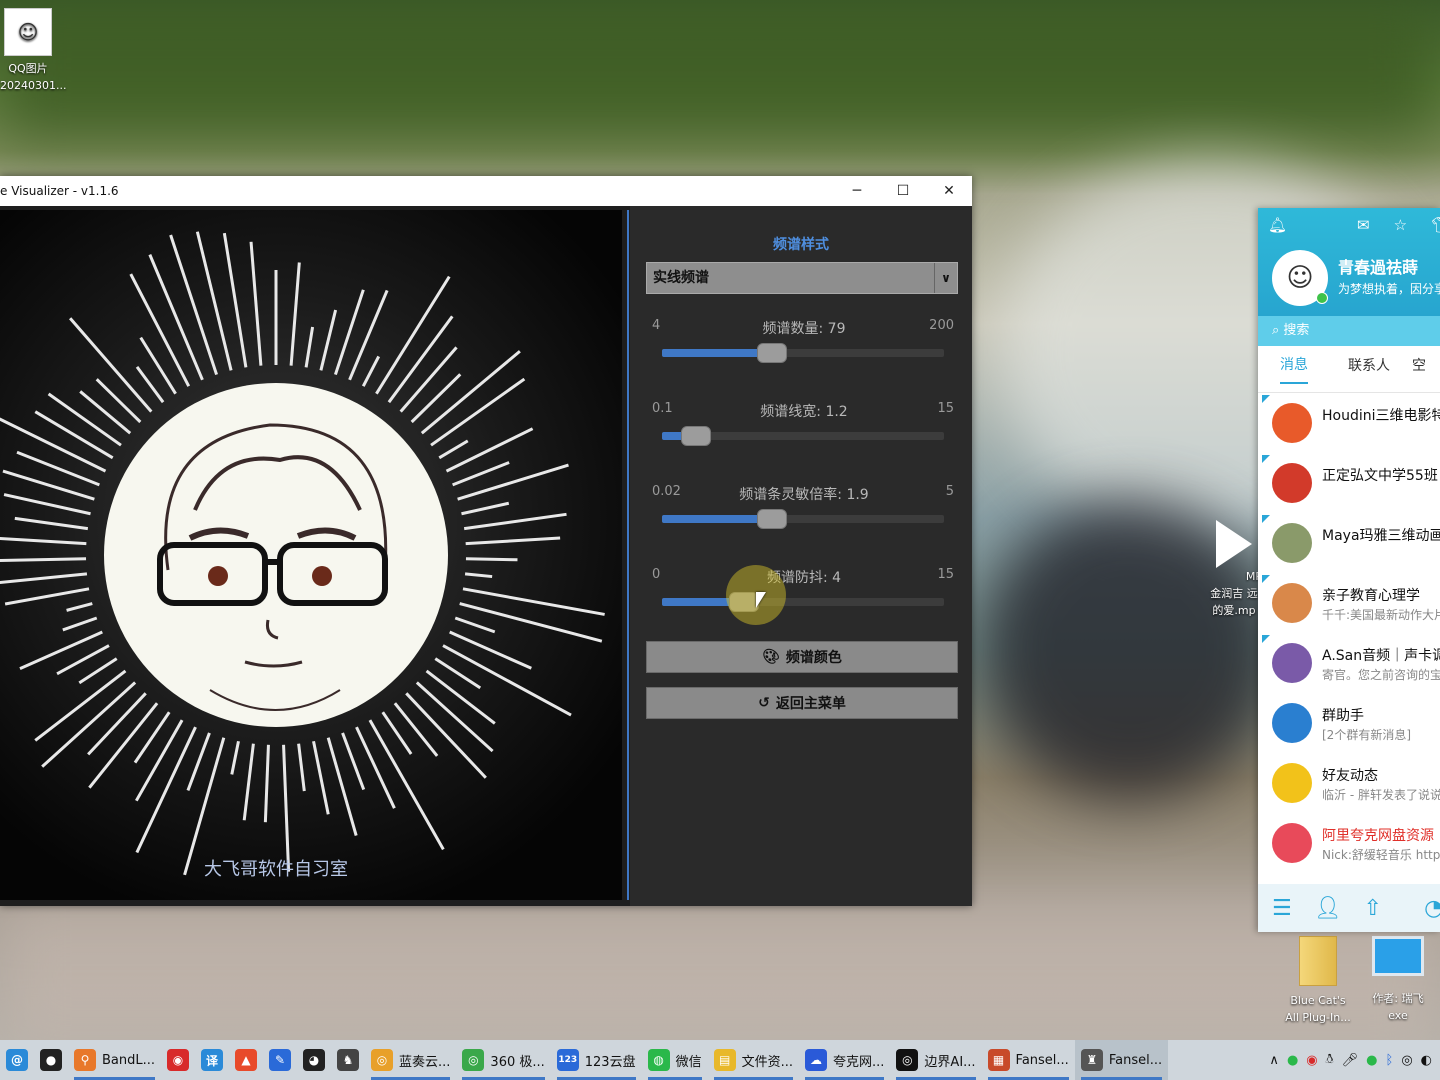 This screenshot has width=1440, height=1080. Describe the element at coordinates (802, 278) in the screenshot. I see `spectrum-style-select: 实线频谱 ∨` at that location.